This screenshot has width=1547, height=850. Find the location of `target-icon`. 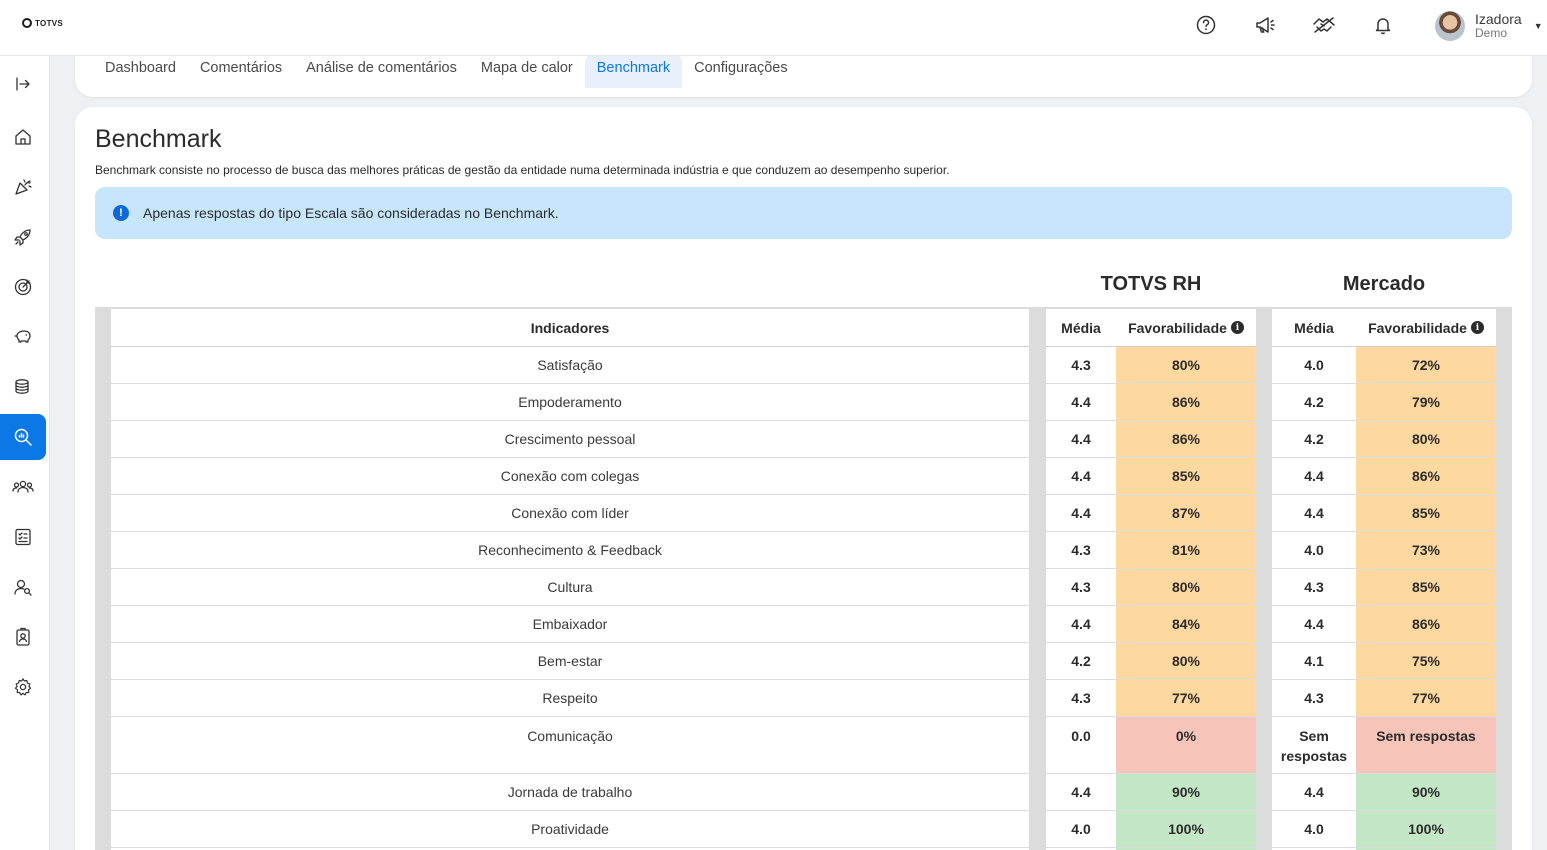

target-icon is located at coordinates (23, 287).